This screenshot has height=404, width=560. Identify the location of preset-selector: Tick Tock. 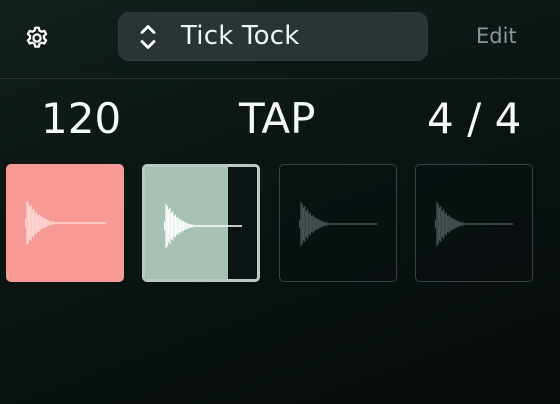
(273, 36).